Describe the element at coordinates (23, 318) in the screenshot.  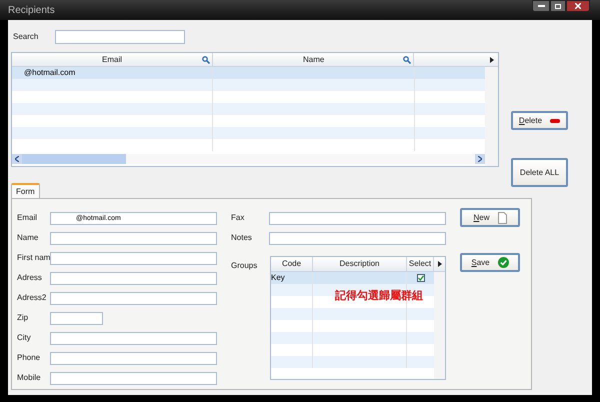
I see `field-label: Zip` at that location.